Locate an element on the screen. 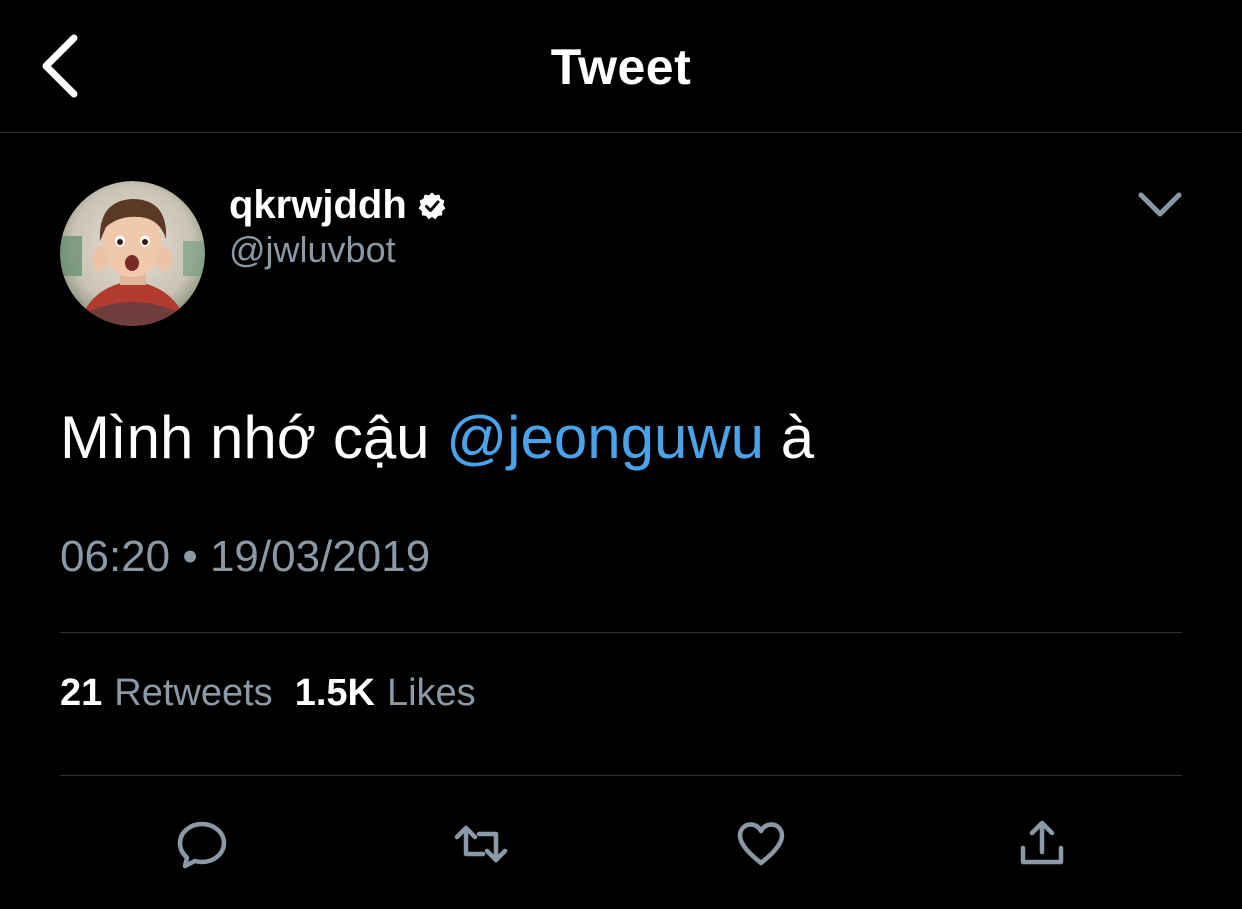  share-icon is located at coordinates (1042, 842).